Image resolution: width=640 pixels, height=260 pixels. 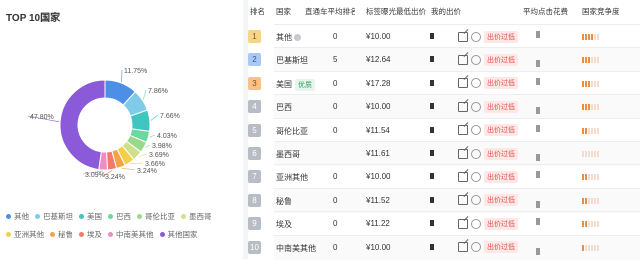 I want to click on table-row: 4巴西0¥10.00出价过低, so click(x=457, y=106).